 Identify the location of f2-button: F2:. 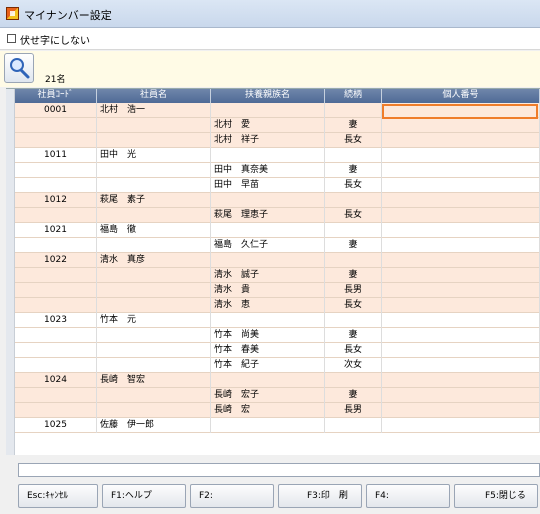
(232, 496).